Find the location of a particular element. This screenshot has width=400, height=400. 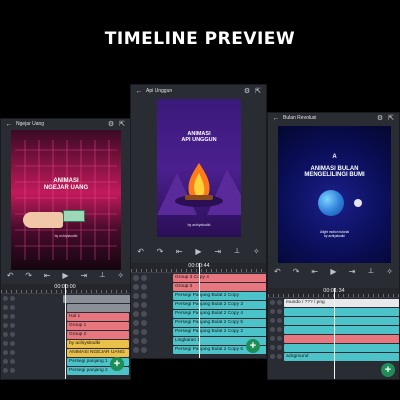

layer-bar: Persegi Panjang Bulat 2 Copy is located at coordinates (219, 296).